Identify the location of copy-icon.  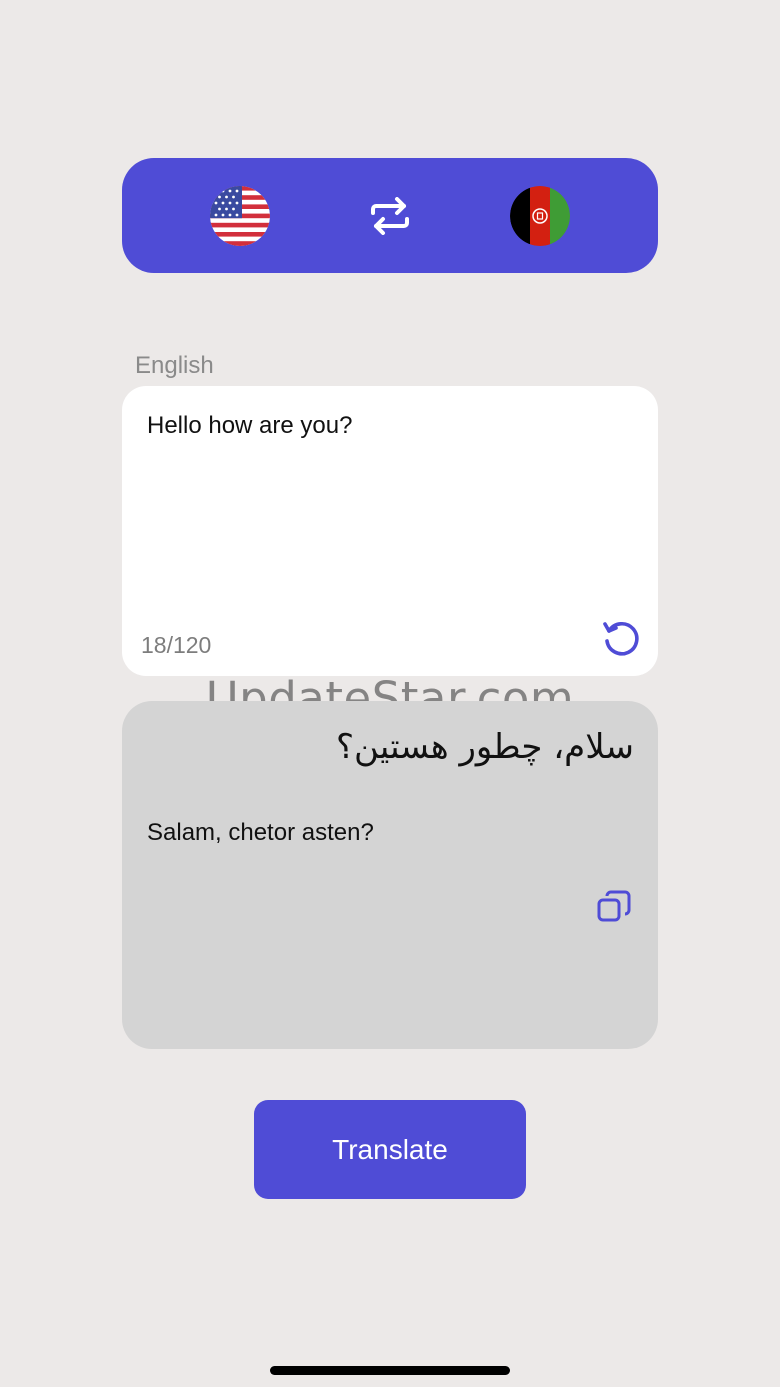
(614, 906).